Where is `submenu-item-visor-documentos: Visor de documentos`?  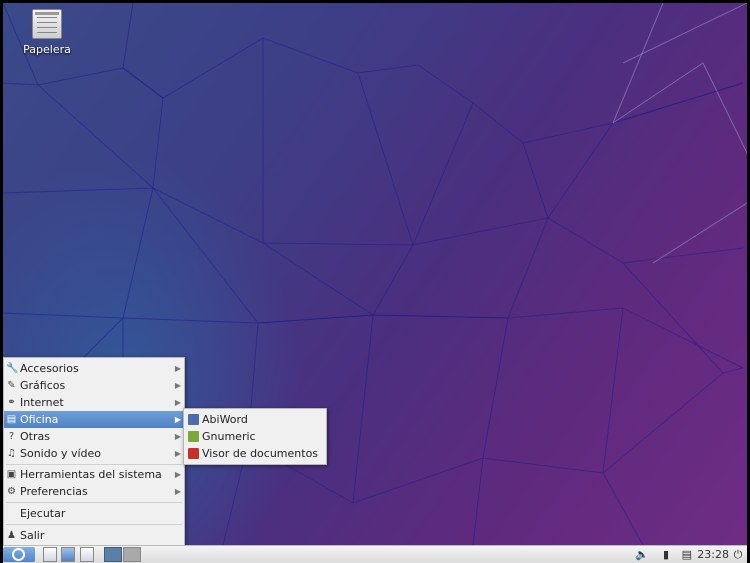 submenu-item-visor-documentos: Visor de documentos is located at coordinates (255, 453).